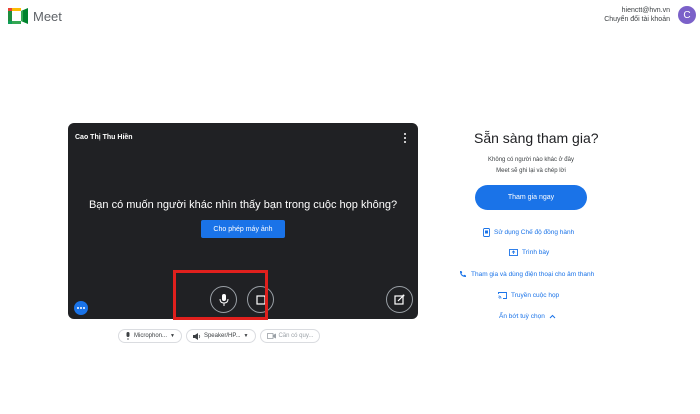 Image resolution: width=700 pixels, height=414 pixels. I want to click on switch-account-link: Chuyển đổi tài khoản, so click(637, 19).